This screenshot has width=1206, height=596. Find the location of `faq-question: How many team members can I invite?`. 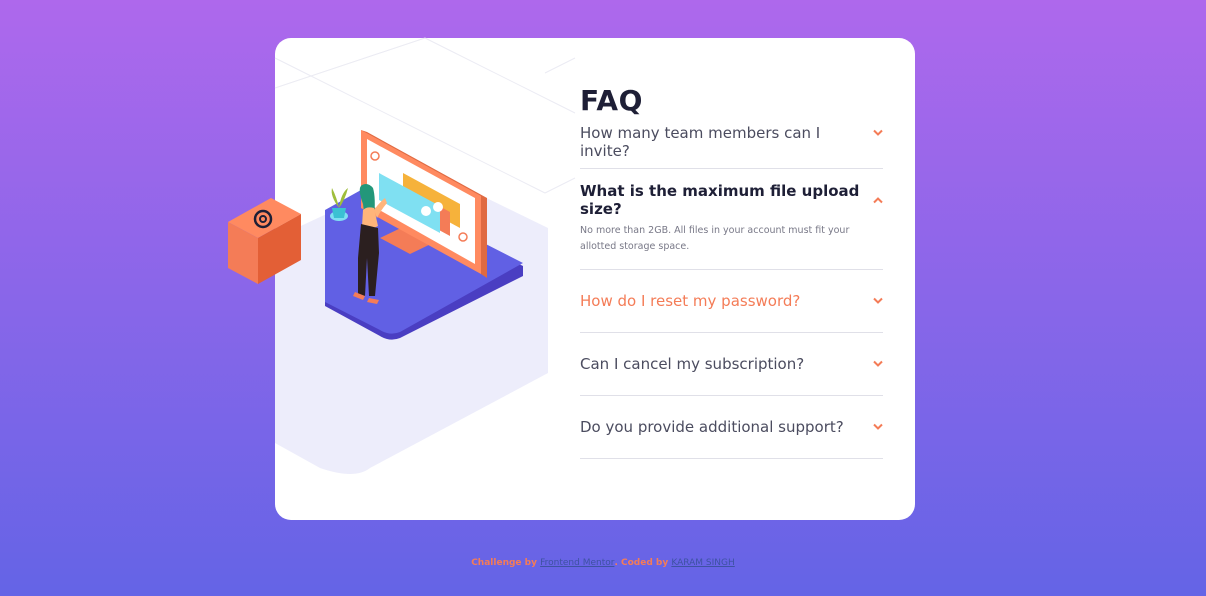

faq-question: How many team members can I invite? is located at coordinates (700, 142).